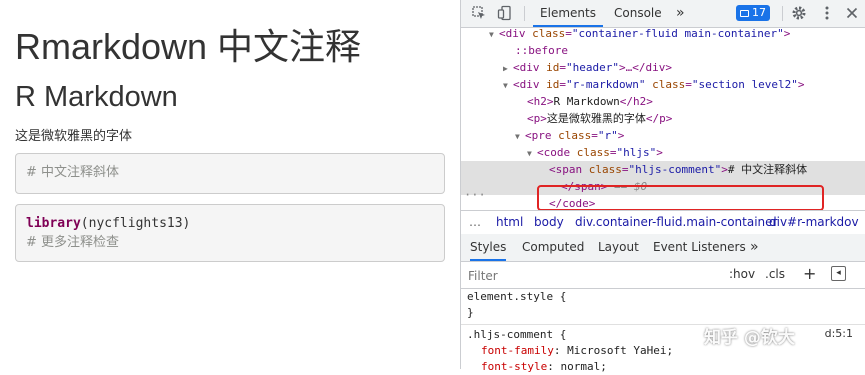  Describe the element at coordinates (749, 338) in the screenshot. I see `zhihu-watermark: 知乎 @钦大` at that location.